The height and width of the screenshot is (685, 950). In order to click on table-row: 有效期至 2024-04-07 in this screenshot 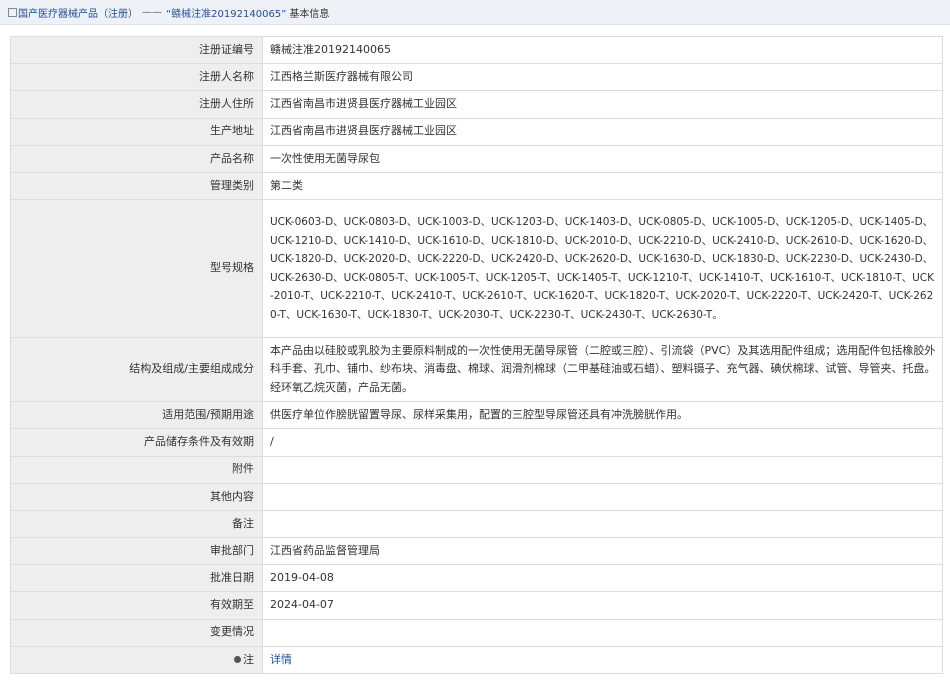, I will do `click(476, 605)`.